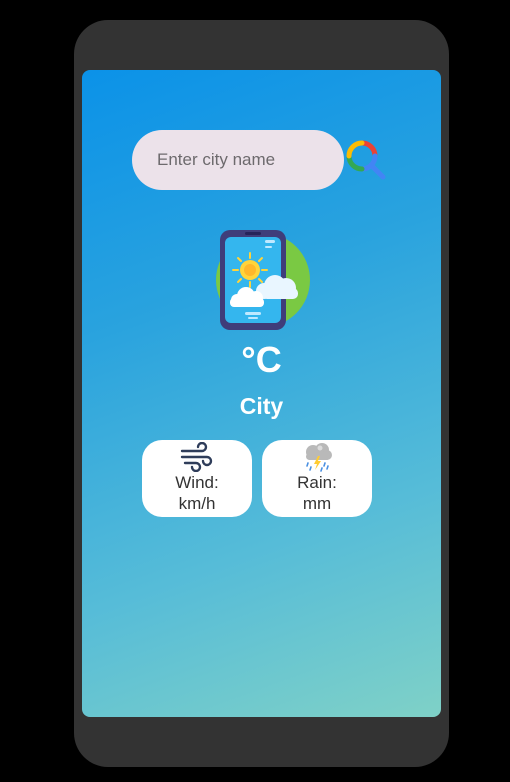 Image resolution: width=510 pixels, height=782 pixels. I want to click on rain-card: Rain: mm, so click(317, 478).